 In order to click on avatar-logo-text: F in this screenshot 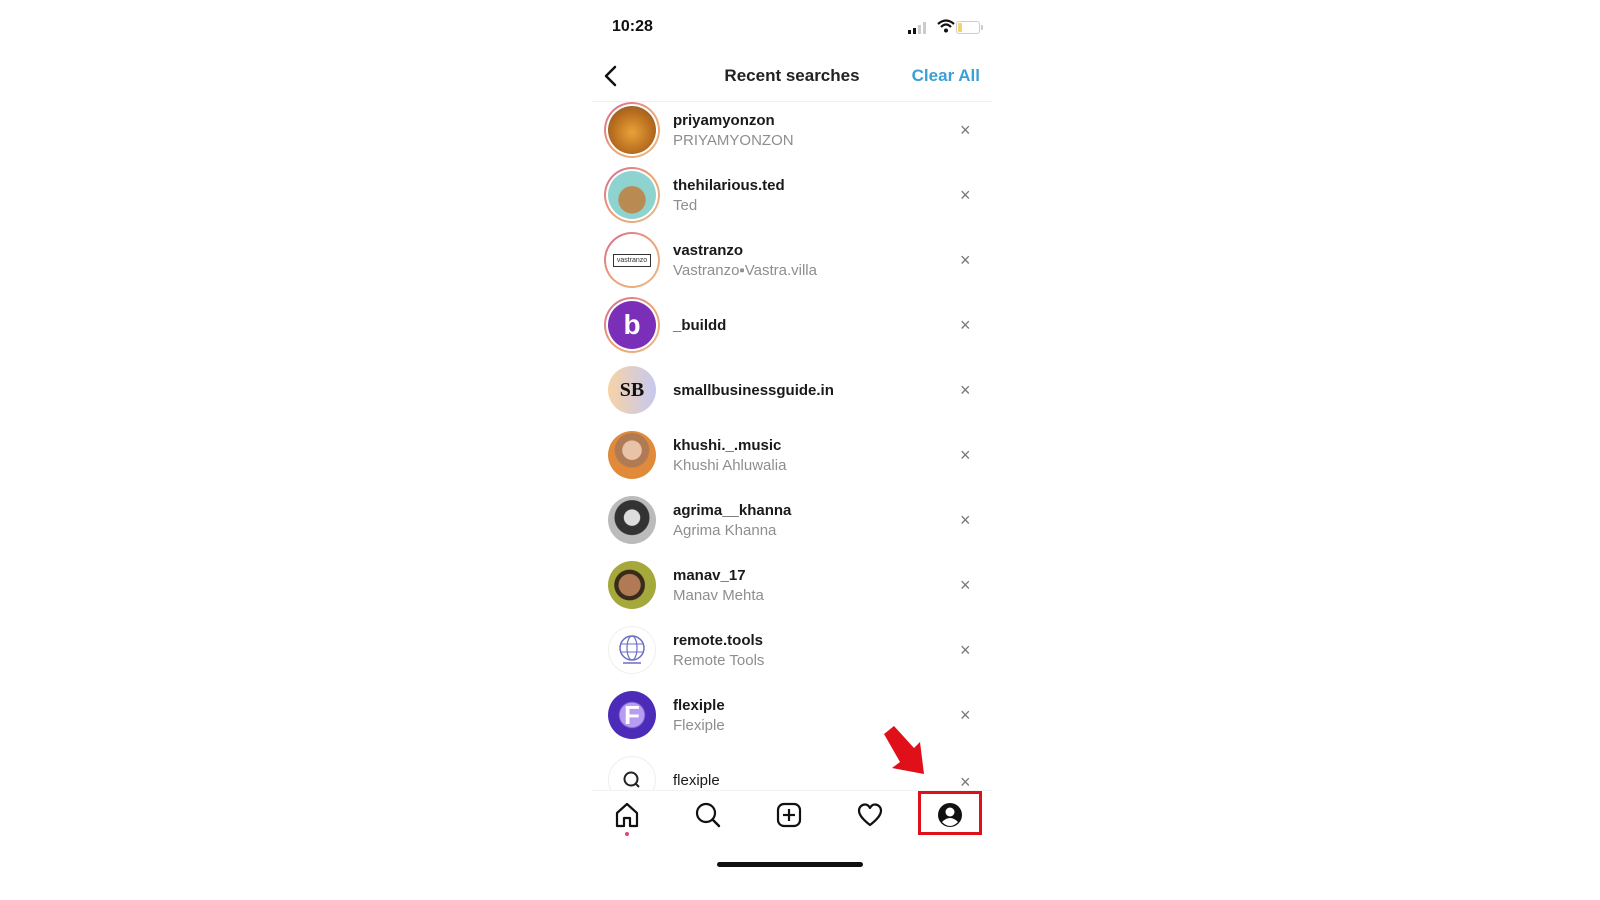, I will do `click(632, 714)`.